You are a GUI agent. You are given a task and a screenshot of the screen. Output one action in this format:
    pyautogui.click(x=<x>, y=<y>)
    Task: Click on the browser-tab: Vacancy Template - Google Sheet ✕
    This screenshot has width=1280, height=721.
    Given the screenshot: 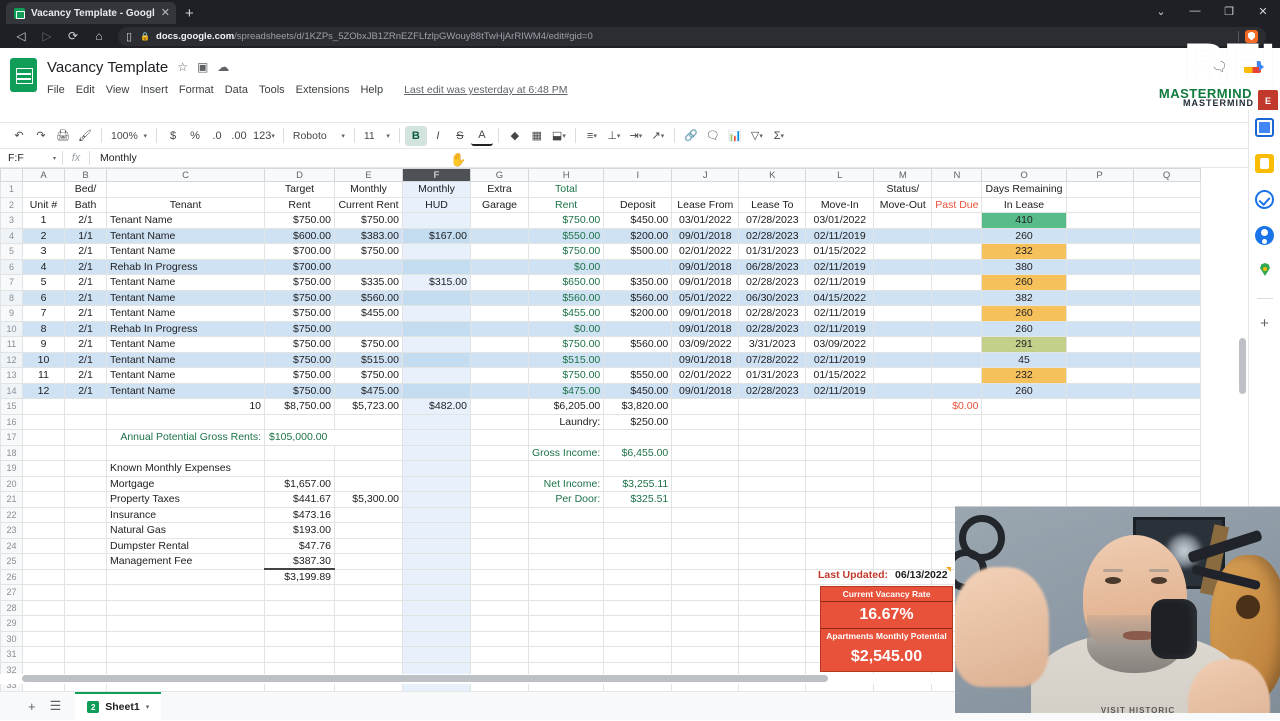 What is the action you would take?
    pyautogui.click(x=91, y=13)
    